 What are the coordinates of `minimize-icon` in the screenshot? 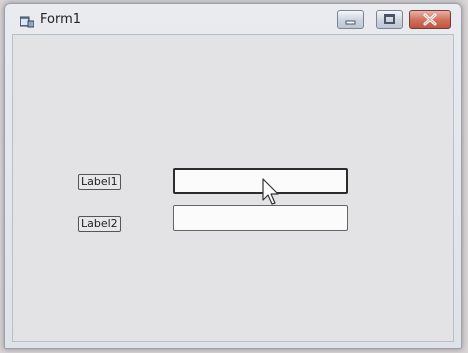 It's located at (350, 22).